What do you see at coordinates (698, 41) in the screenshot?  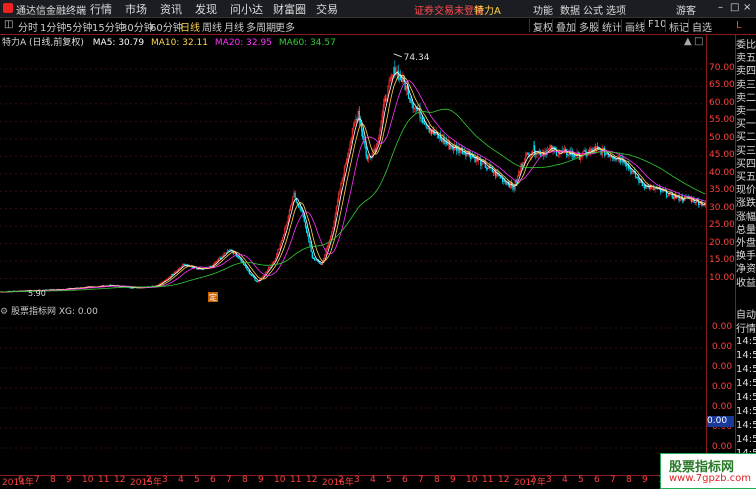 I see `window-icon: □` at bounding box center [698, 41].